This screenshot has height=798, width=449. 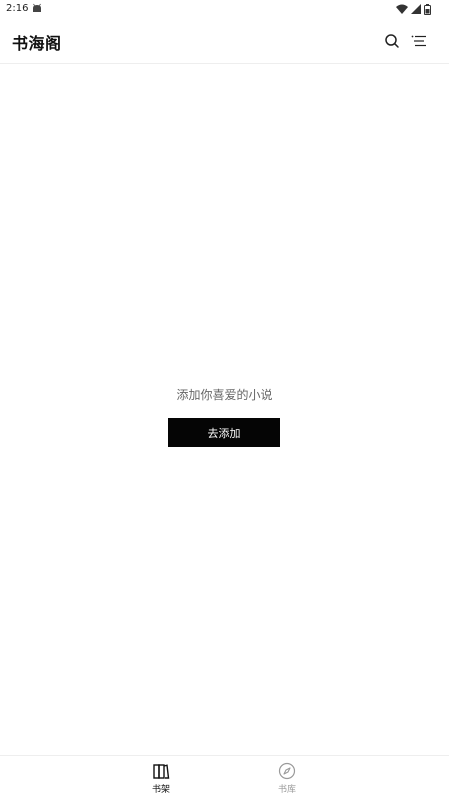 I want to click on menu-list-icon, so click(x=418, y=41).